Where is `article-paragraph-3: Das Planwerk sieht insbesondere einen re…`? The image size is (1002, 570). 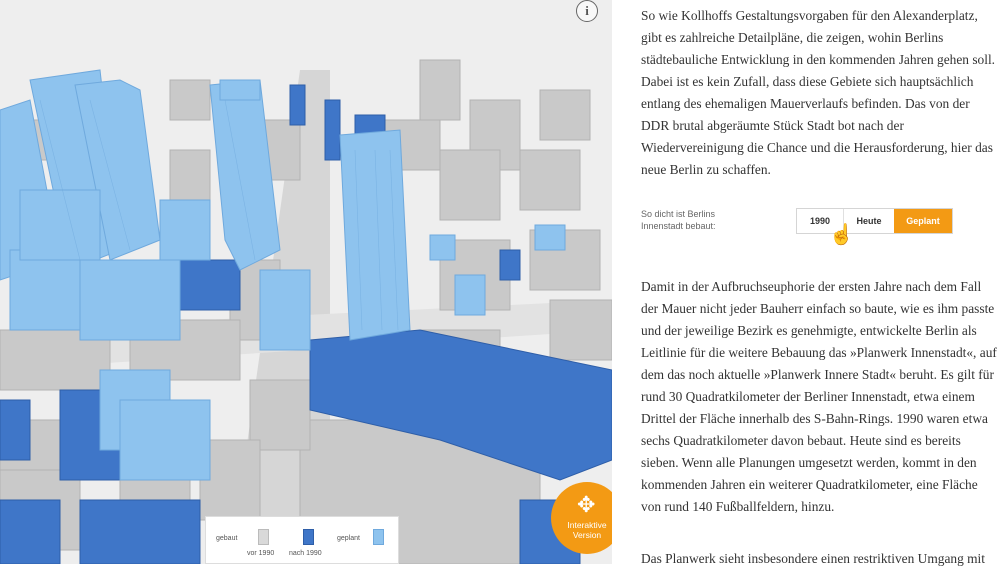 article-paragraph-3: Das Planwerk sieht insbesondere einen re… is located at coordinates (813, 558).